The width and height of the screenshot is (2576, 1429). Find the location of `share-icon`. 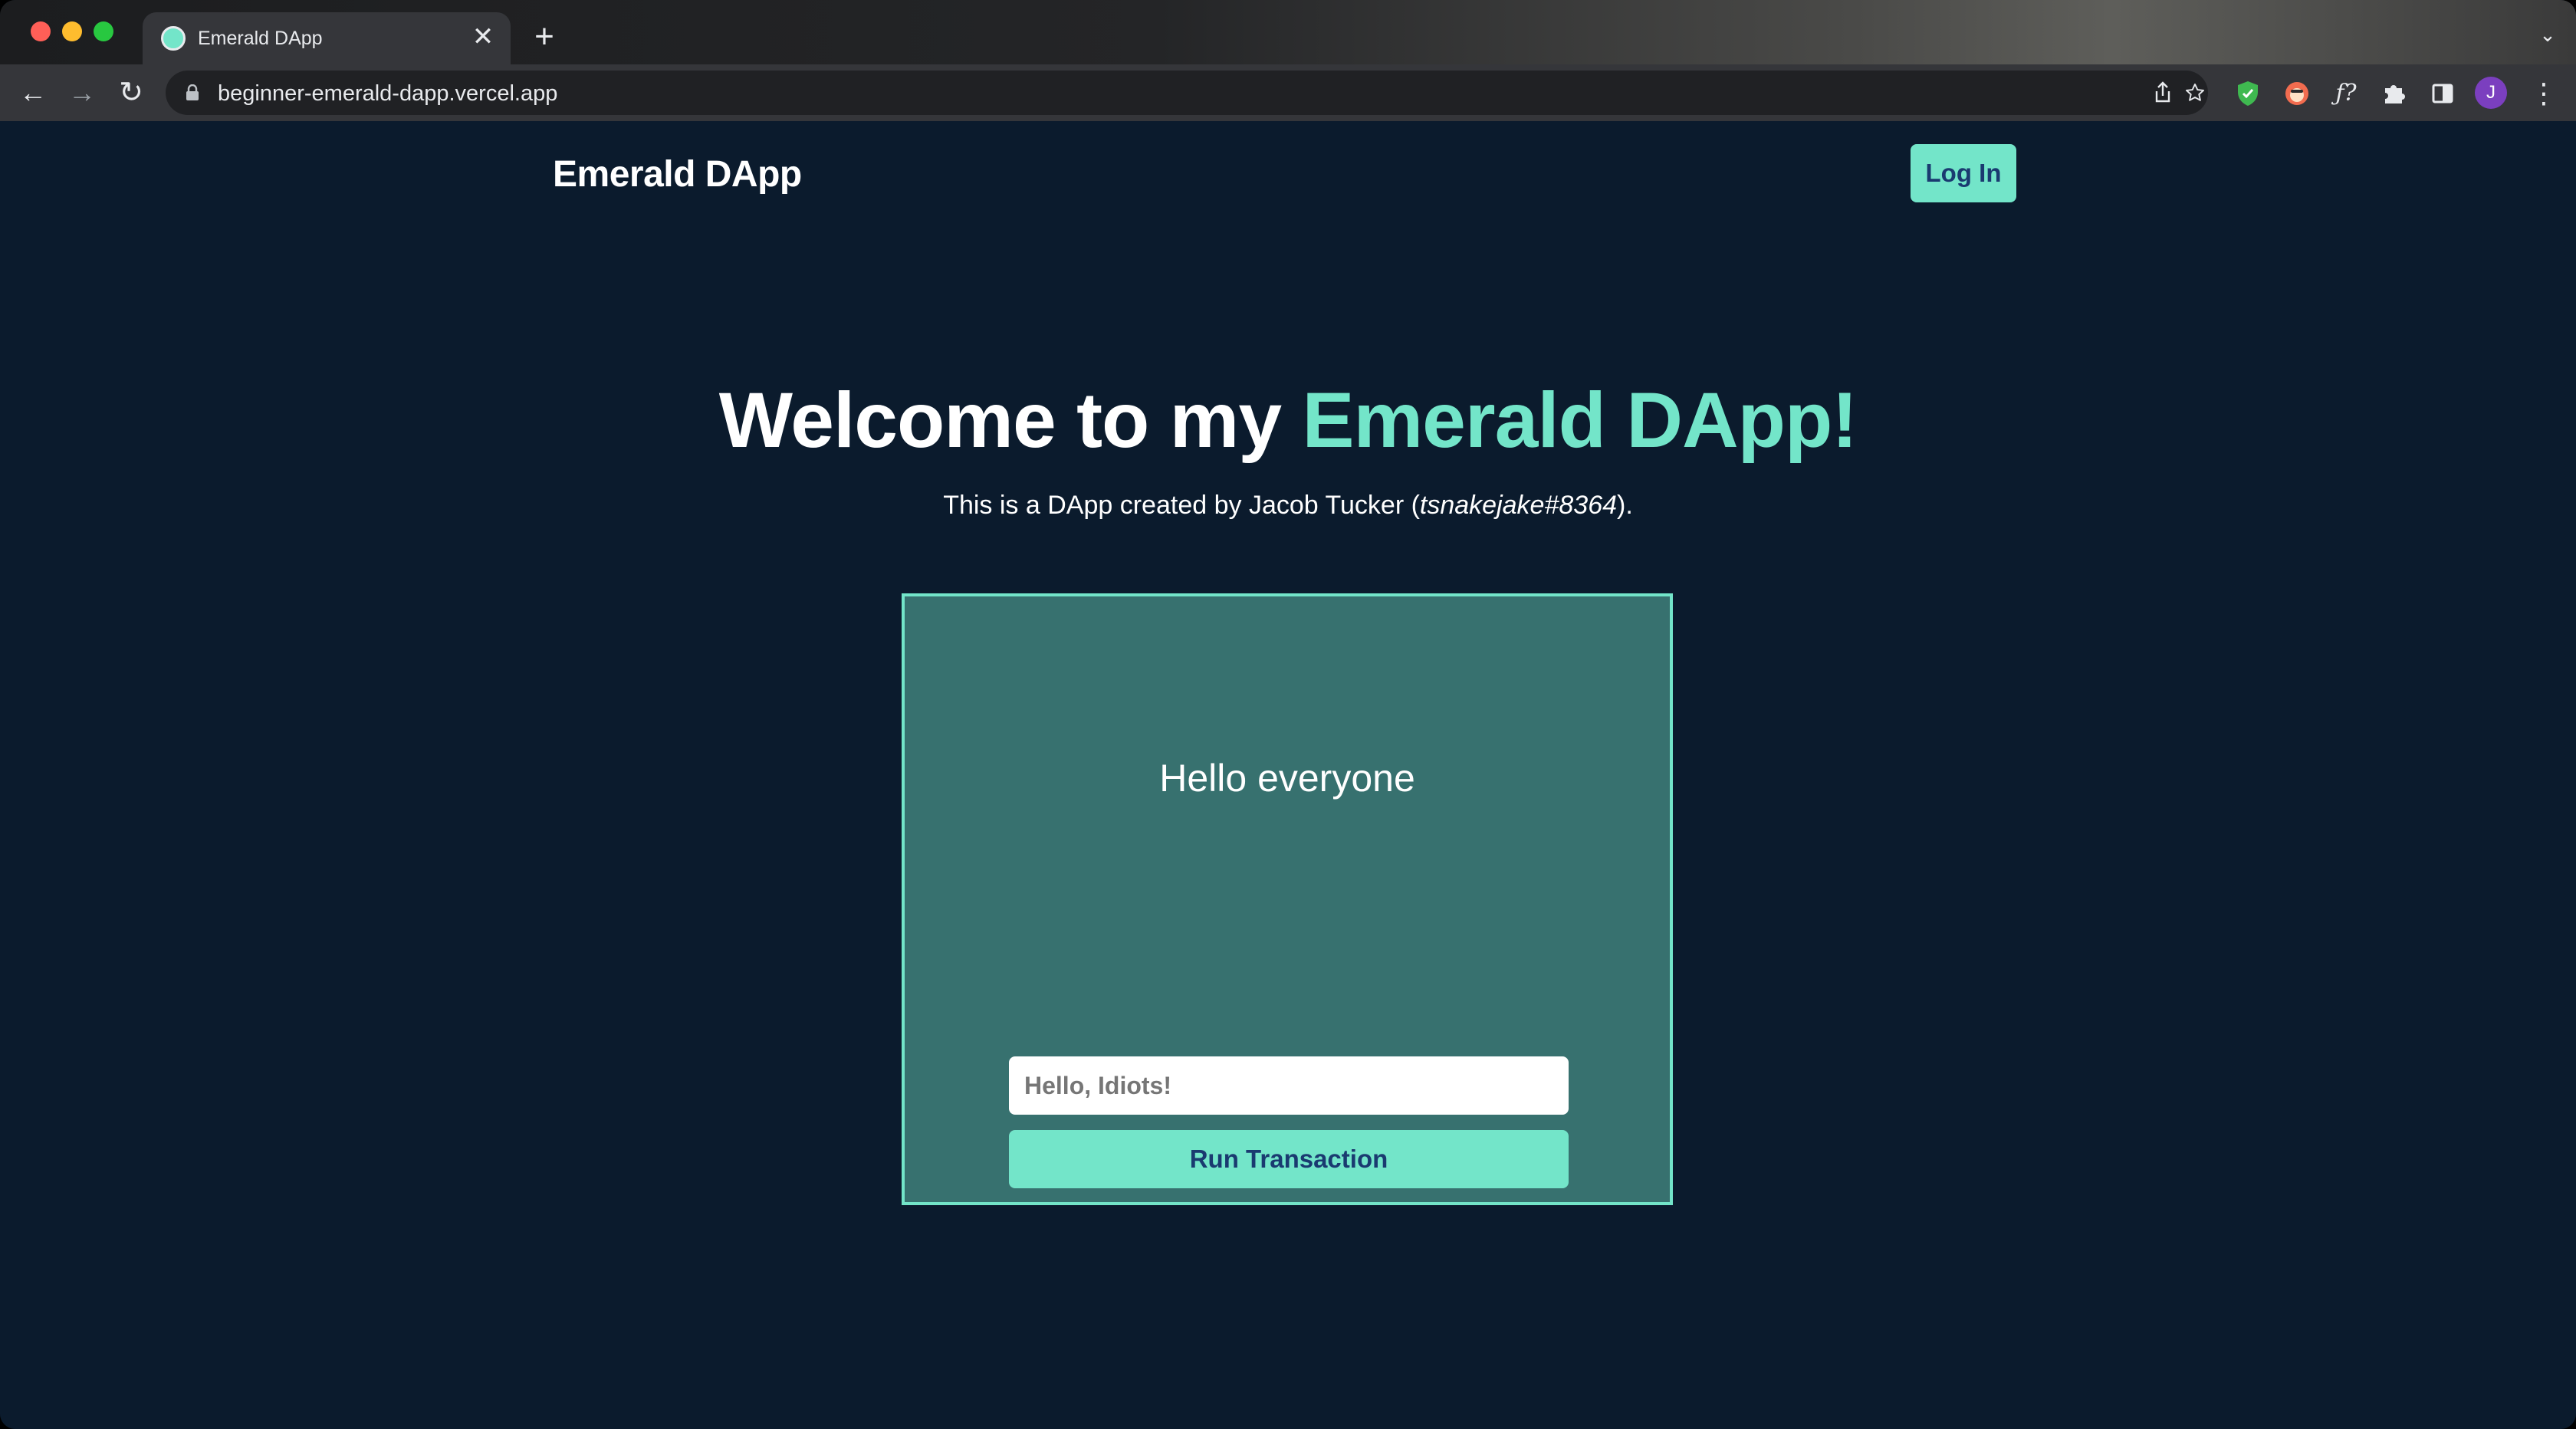

share-icon is located at coordinates (2162, 92).